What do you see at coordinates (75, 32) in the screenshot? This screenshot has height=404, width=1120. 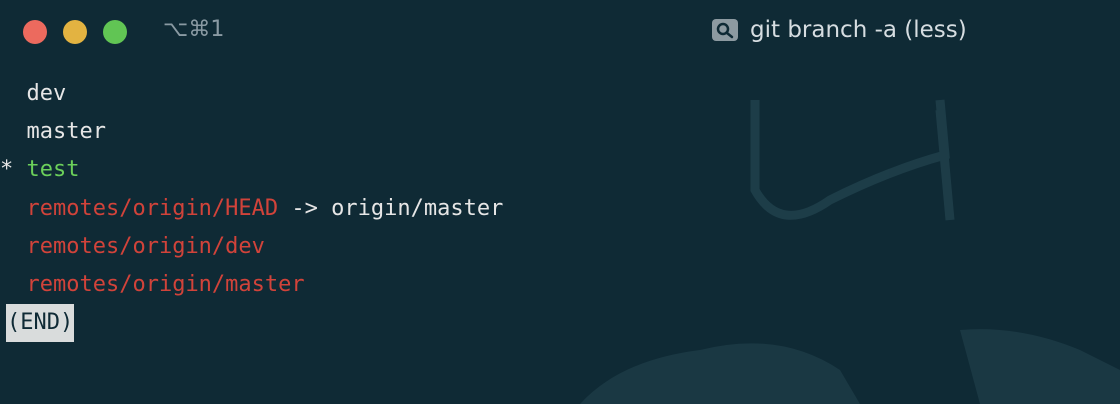 I see `minimize-button` at bounding box center [75, 32].